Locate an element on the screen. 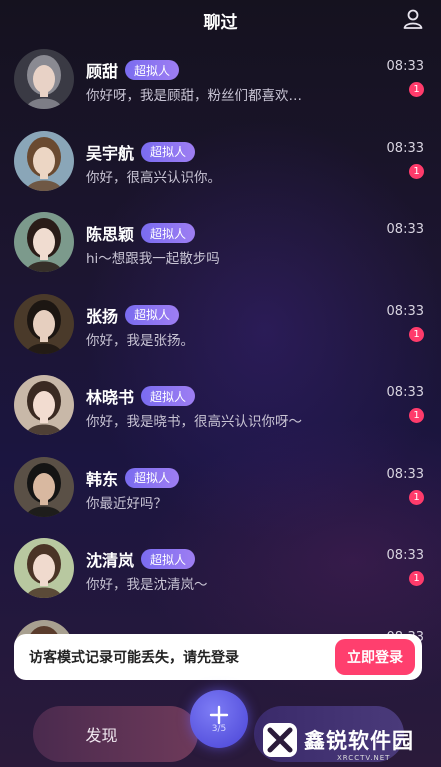 This screenshot has height=767, width=441. create-button: 3/5 is located at coordinates (219, 719).